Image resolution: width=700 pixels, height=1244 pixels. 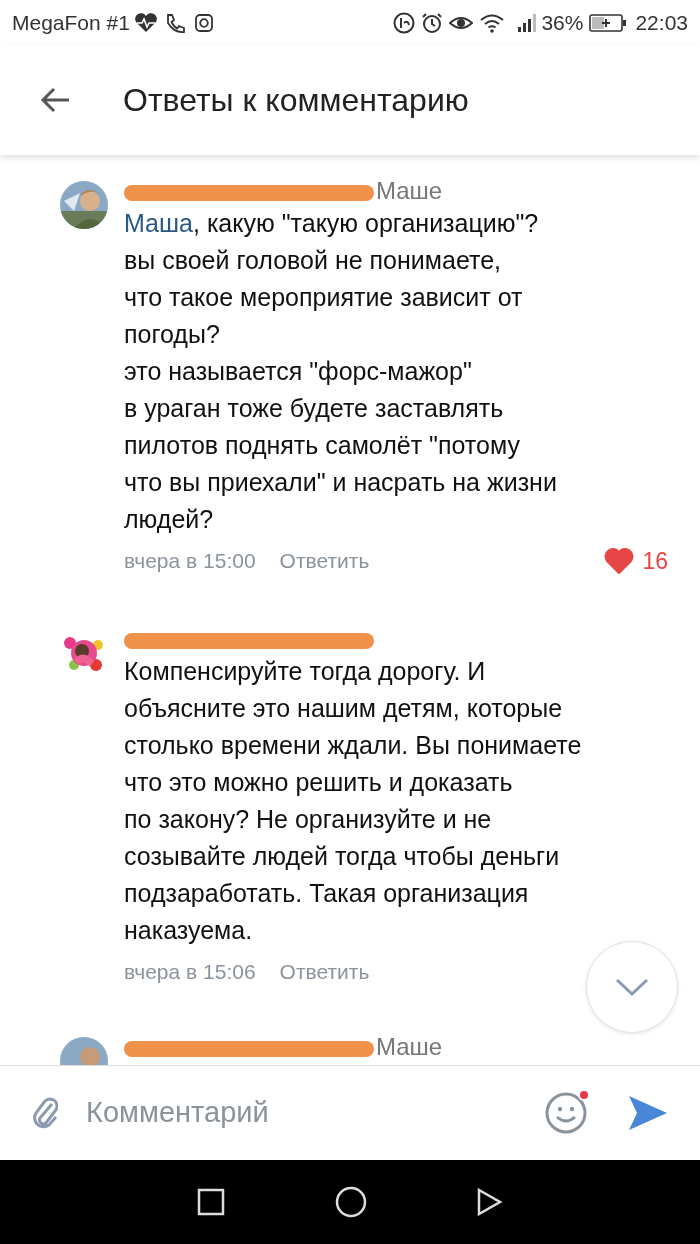 What do you see at coordinates (203, 22) in the screenshot?
I see `camera-icon` at bounding box center [203, 22].